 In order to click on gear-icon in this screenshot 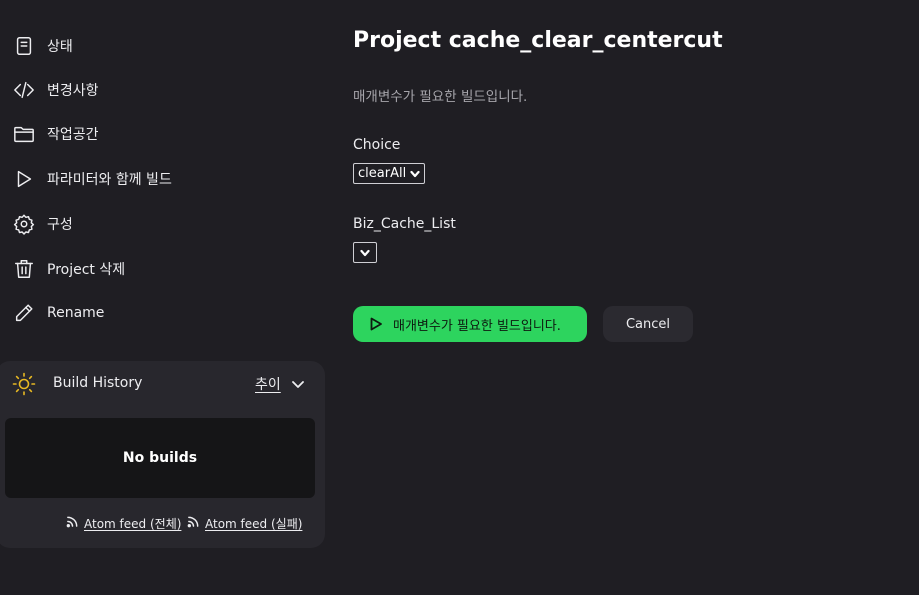, I will do `click(24, 224)`.